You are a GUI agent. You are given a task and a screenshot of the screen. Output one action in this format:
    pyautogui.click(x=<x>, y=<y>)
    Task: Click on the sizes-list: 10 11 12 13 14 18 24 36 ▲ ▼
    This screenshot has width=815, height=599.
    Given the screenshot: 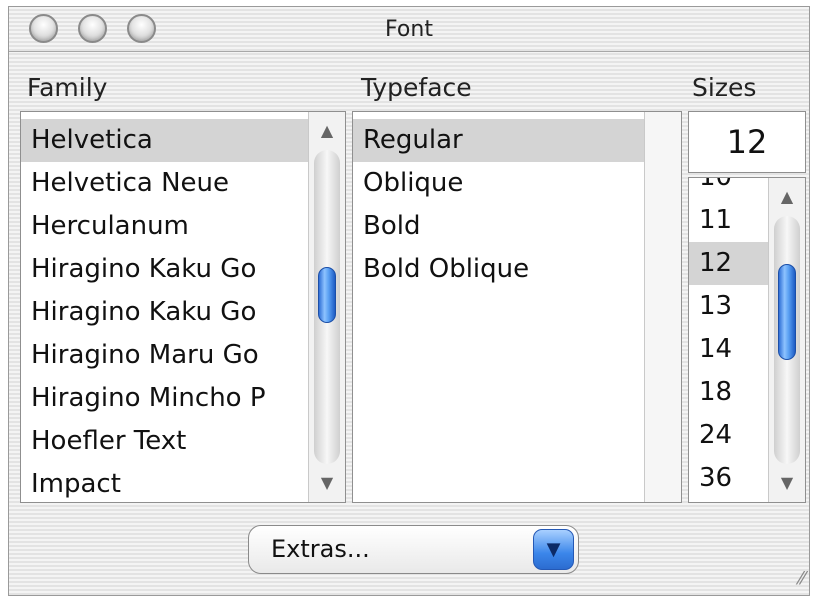 What is the action you would take?
    pyautogui.click(x=747, y=340)
    